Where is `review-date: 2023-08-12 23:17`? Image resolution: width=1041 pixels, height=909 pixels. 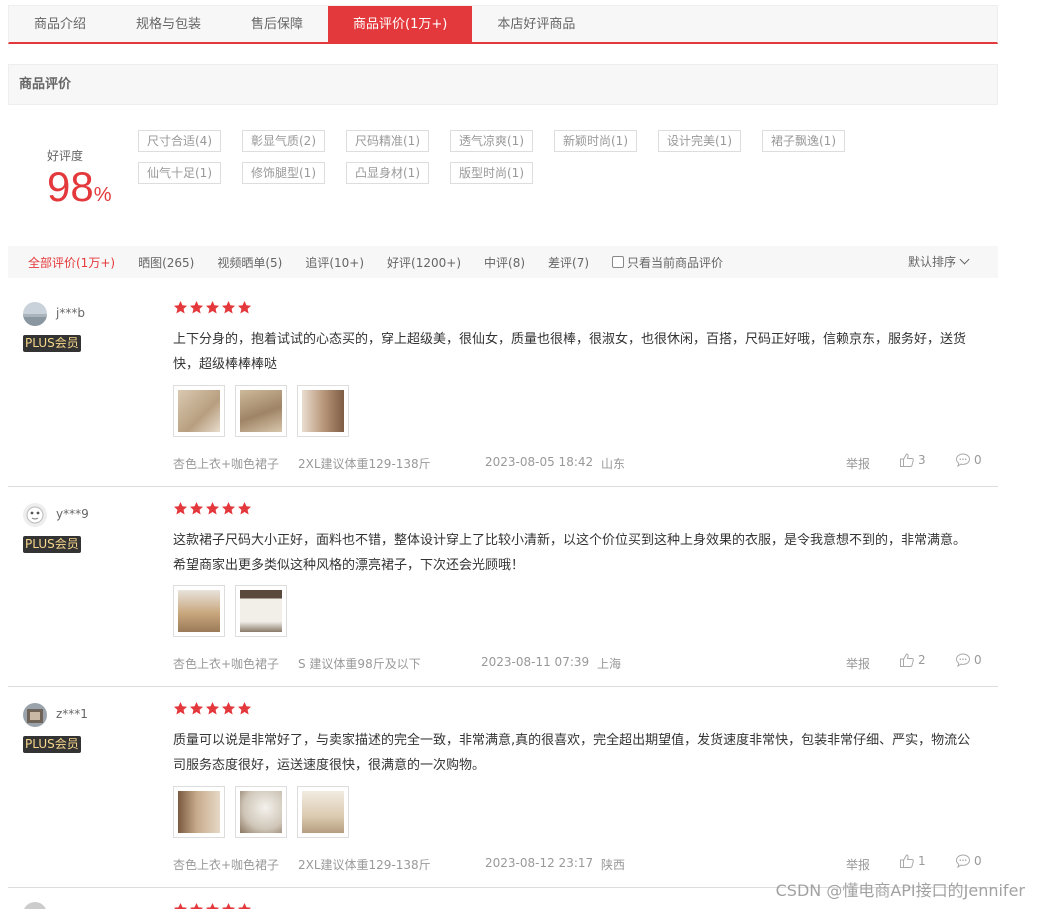
review-date: 2023-08-12 23:17 is located at coordinates (539, 863).